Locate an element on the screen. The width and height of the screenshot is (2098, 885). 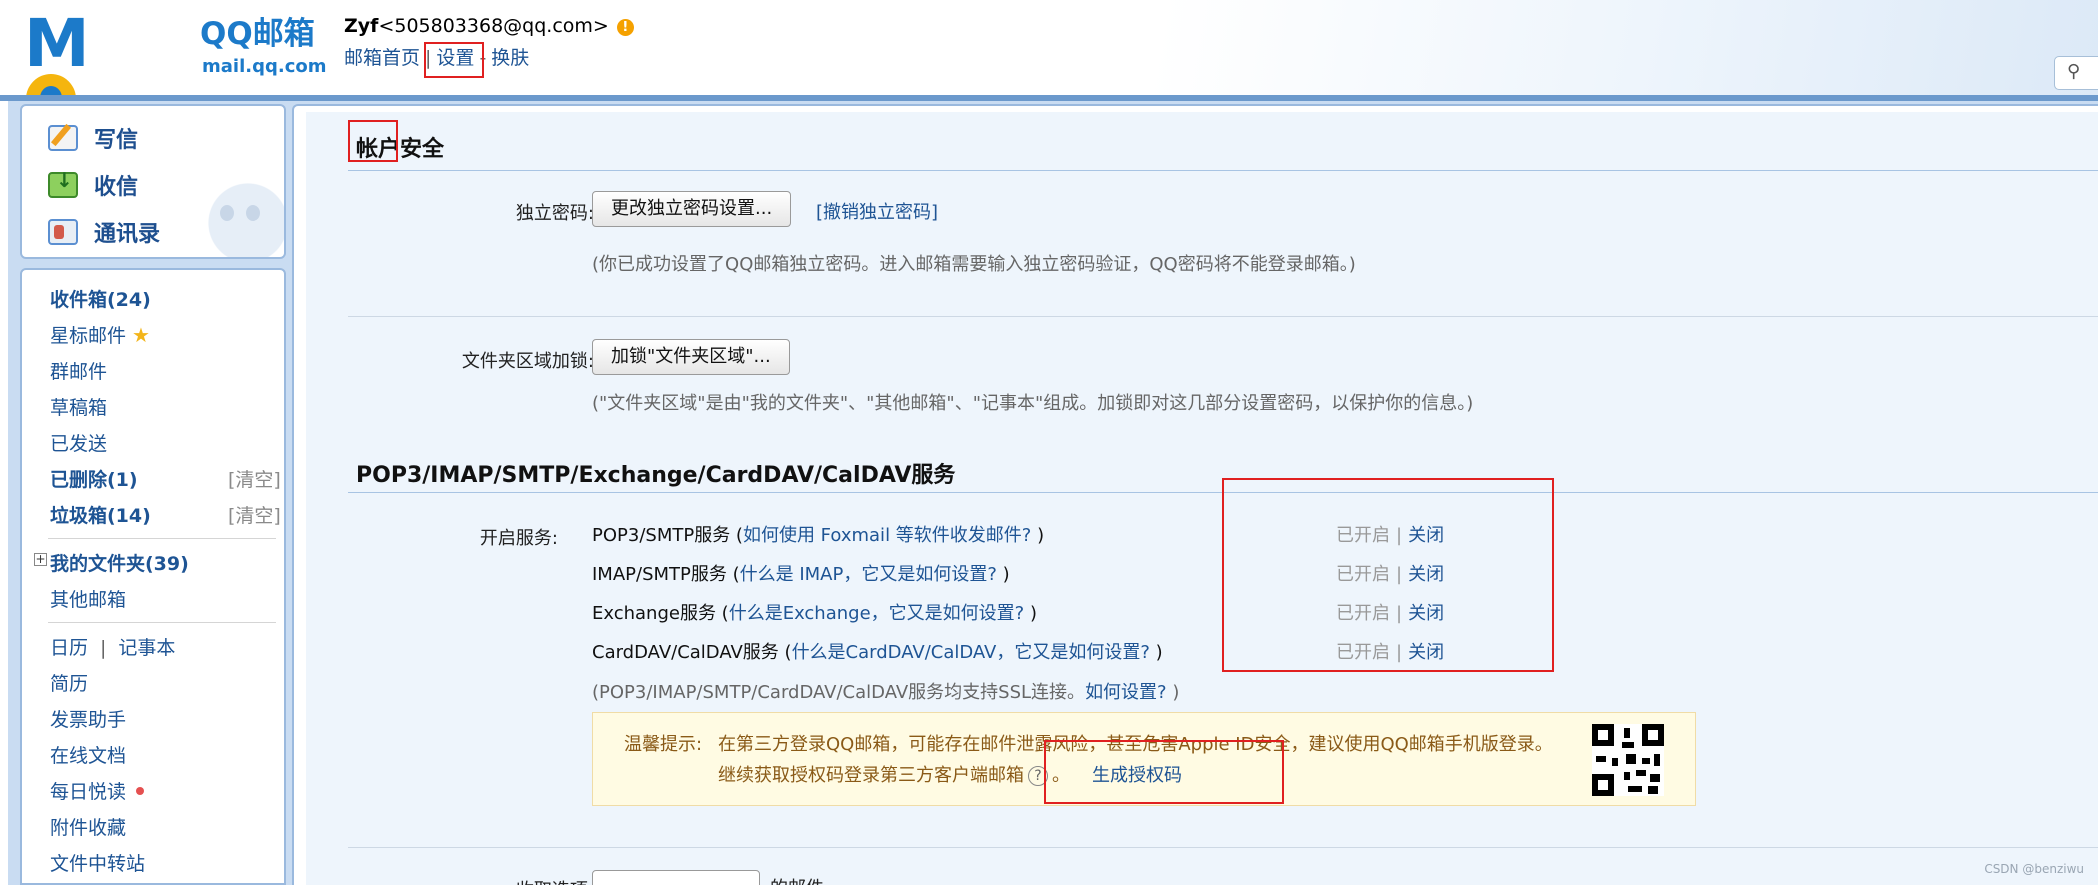
user-identity: Zyf<505803368@qq.com>! is located at coordinates (489, 26).